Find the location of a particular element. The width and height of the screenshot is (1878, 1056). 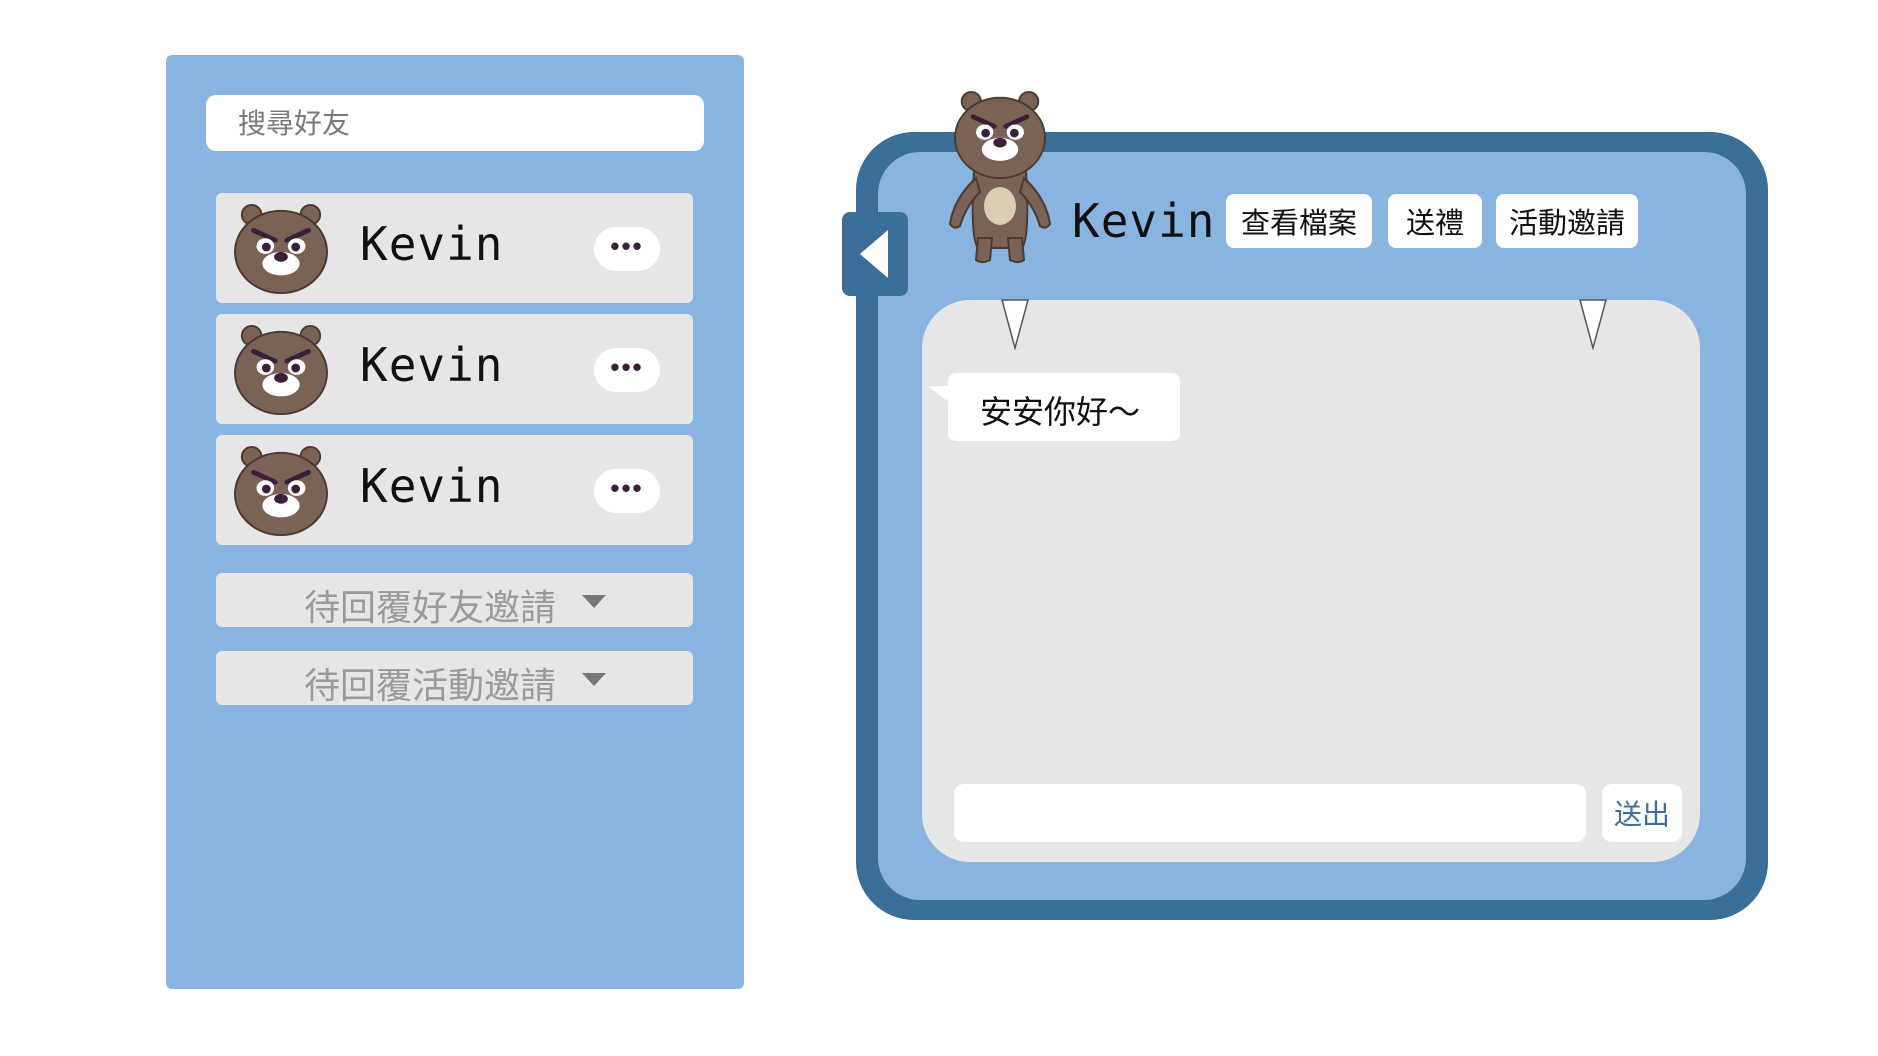

pending-event-invites-label: 待回覆活動邀請 is located at coordinates (430, 685).